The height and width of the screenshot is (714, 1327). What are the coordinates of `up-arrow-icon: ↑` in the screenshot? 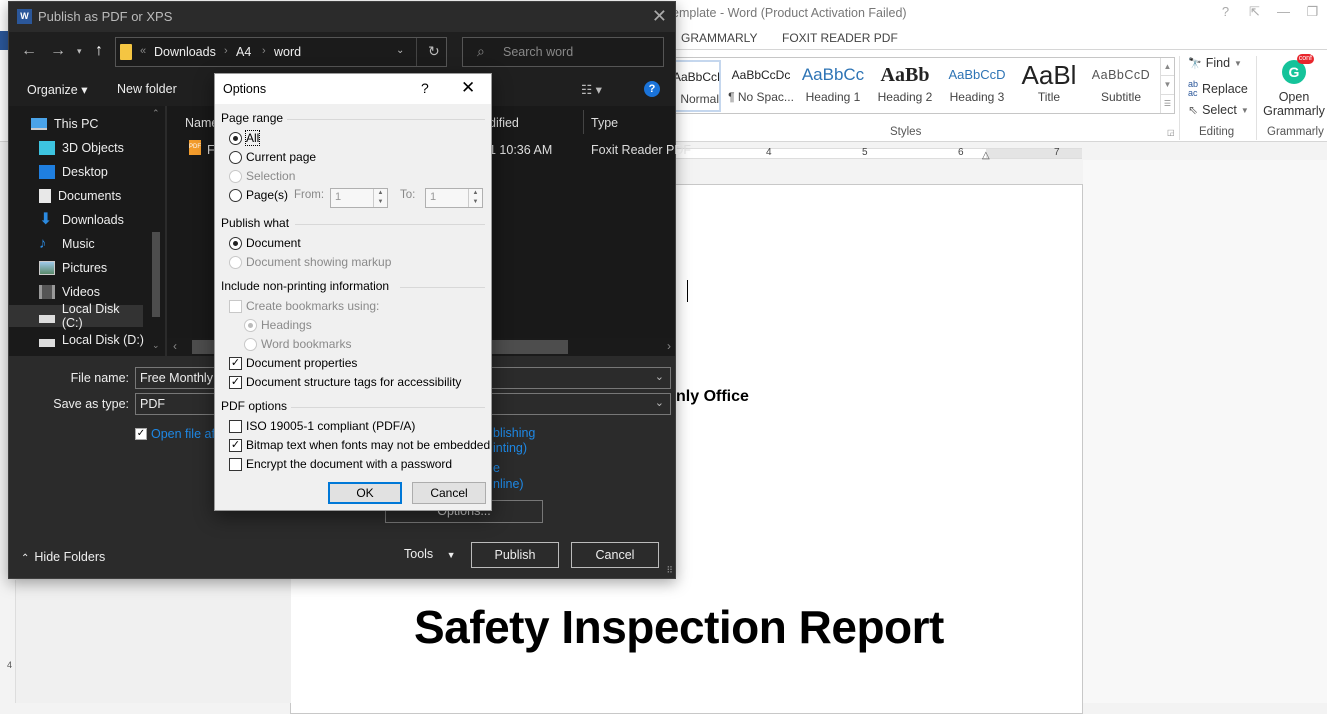 It's located at (99, 51).